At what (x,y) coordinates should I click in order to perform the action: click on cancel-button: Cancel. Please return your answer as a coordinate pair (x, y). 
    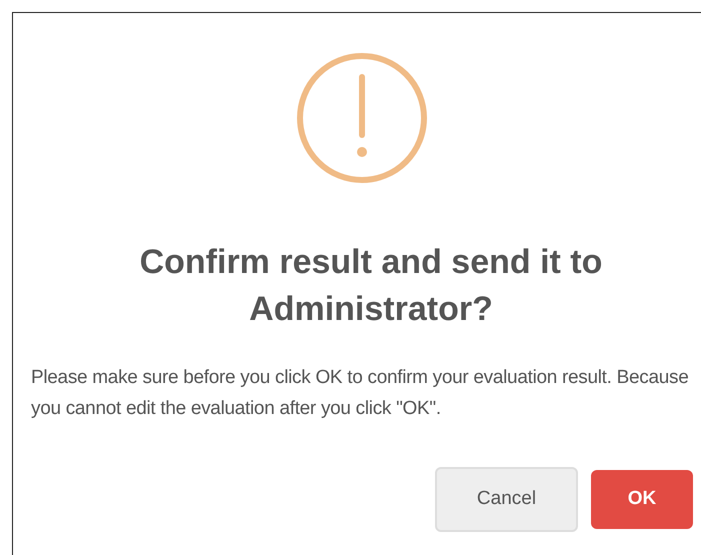
    Looking at the image, I should click on (506, 499).